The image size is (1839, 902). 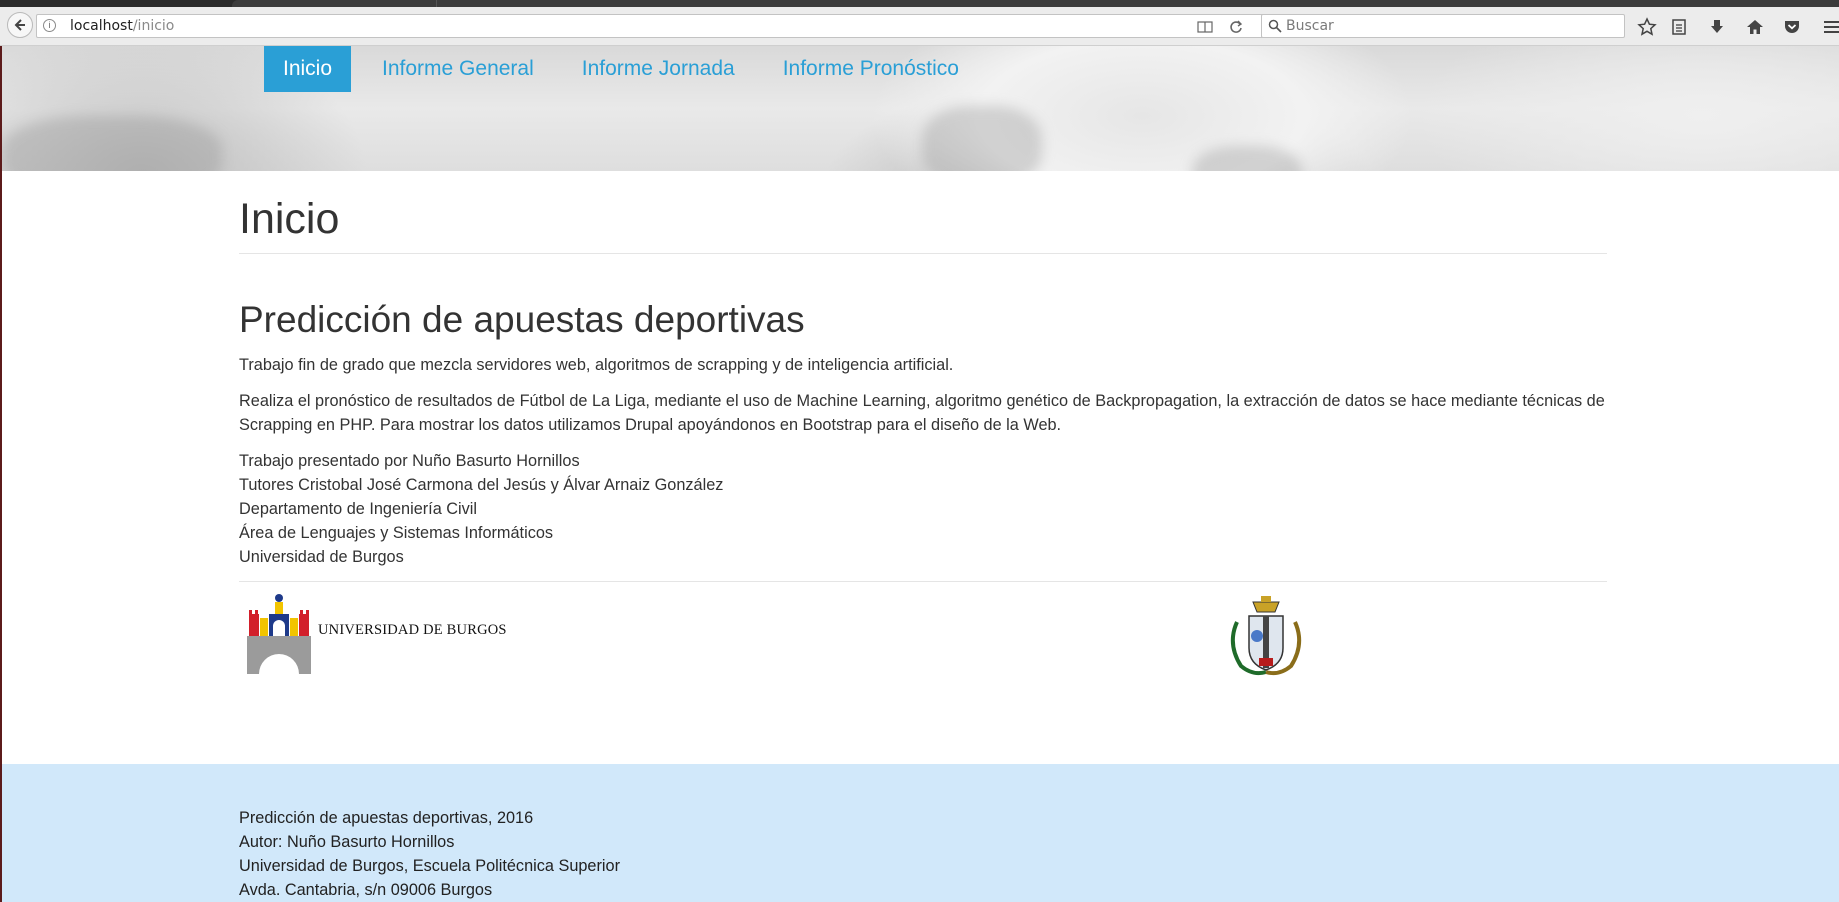 I want to click on info-icon: i, so click(x=49, y=25).